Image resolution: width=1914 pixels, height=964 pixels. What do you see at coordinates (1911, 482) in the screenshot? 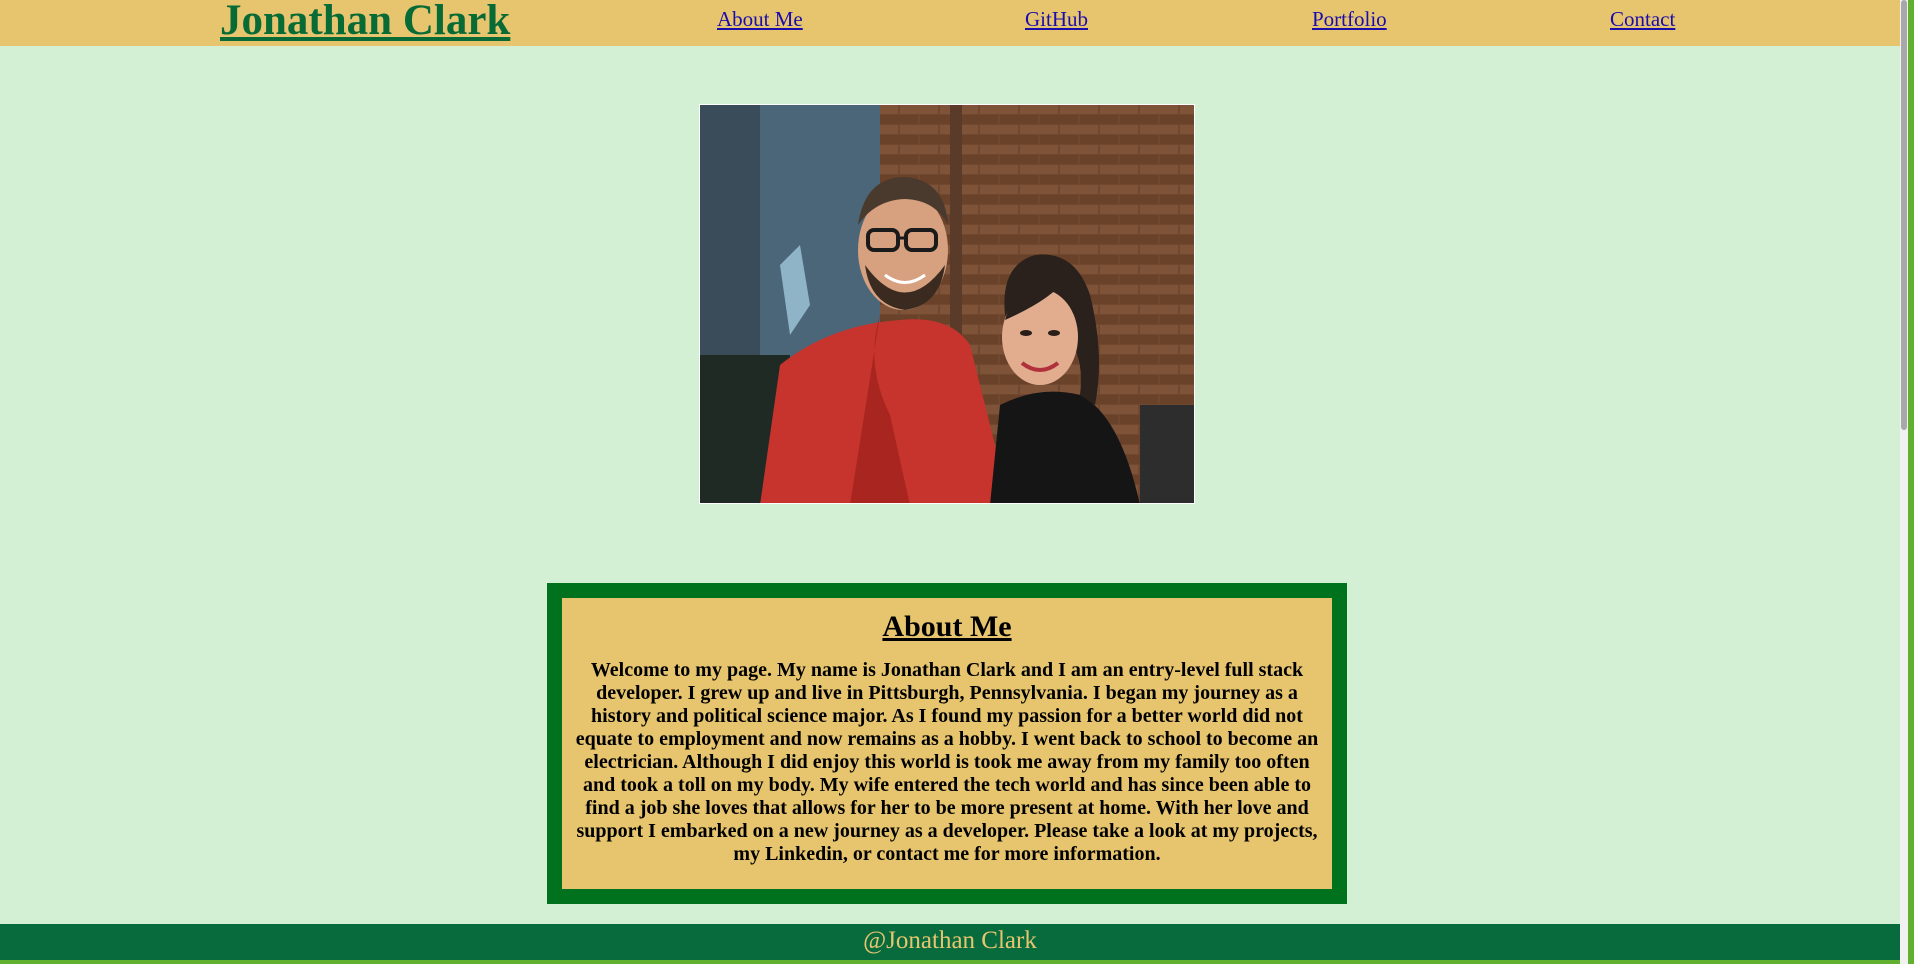
I see `right-edge-strip` at bounding box center [1911, 482].